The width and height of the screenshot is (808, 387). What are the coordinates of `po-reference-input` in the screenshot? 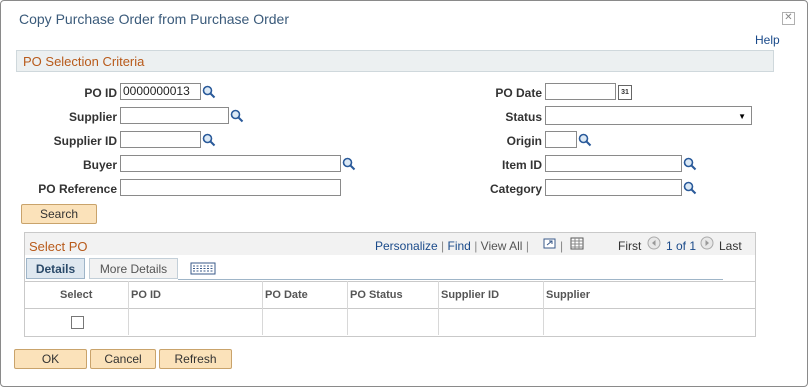 It's located at (230, 187).